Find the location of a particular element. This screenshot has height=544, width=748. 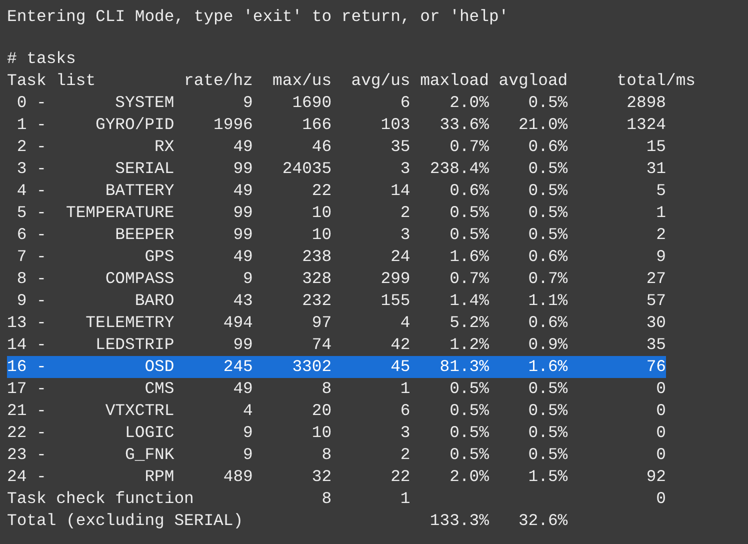

task-row: 17 - CMS 49 8 1 0.5% 0.5% 0 is located at coordinates (336, 389).